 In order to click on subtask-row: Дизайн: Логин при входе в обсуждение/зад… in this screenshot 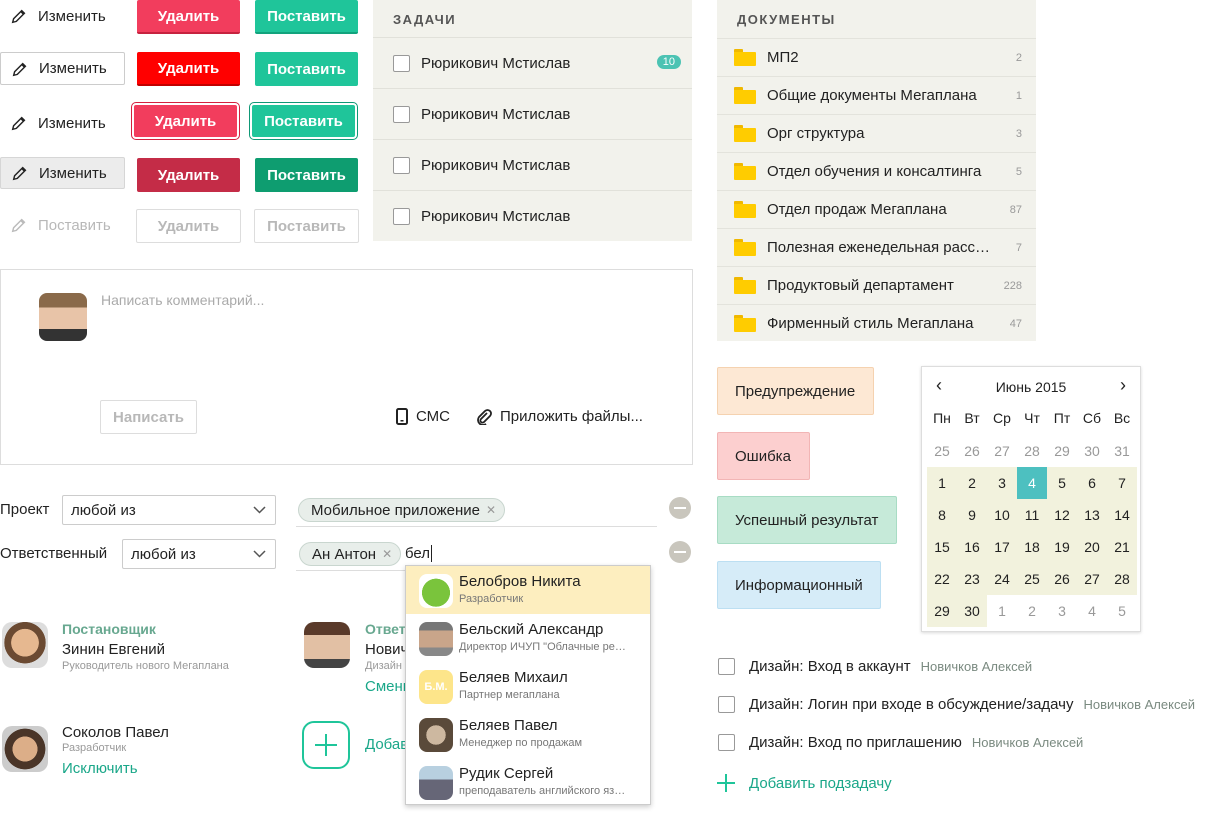, I will do `click(956, 704)`.